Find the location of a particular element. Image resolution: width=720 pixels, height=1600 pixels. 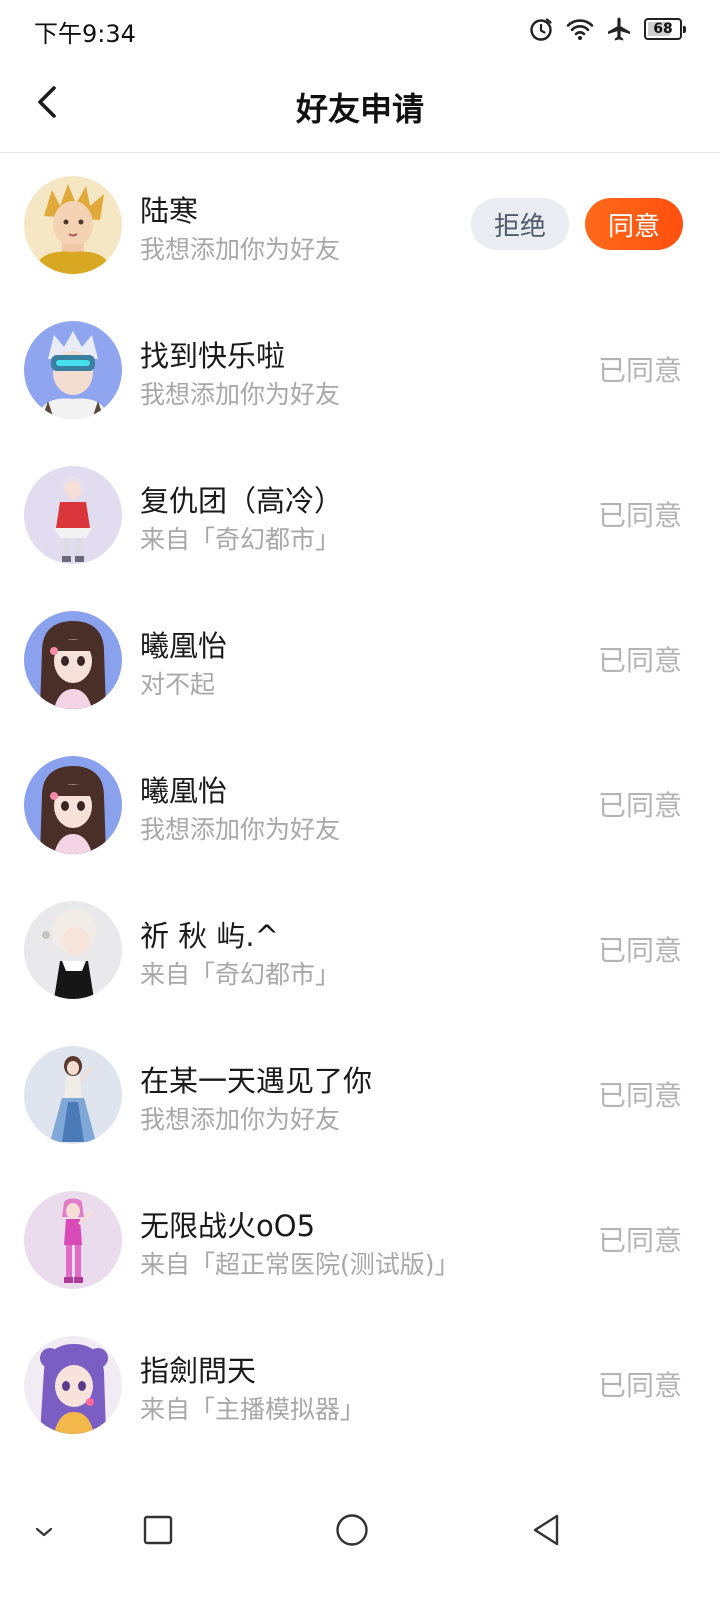

alarm-icon is located at coordinates (541, 29).